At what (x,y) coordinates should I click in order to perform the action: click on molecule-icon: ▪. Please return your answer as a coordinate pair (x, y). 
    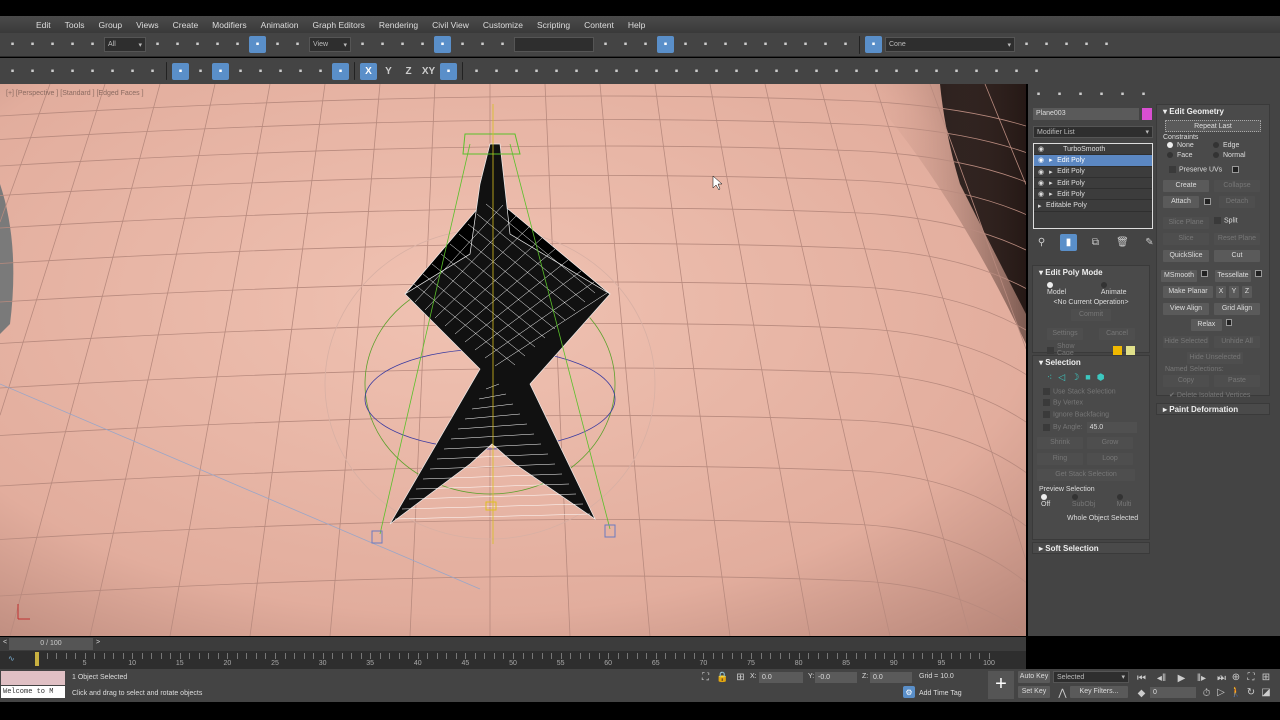
    Looking at the image, I should click on (856, 71).